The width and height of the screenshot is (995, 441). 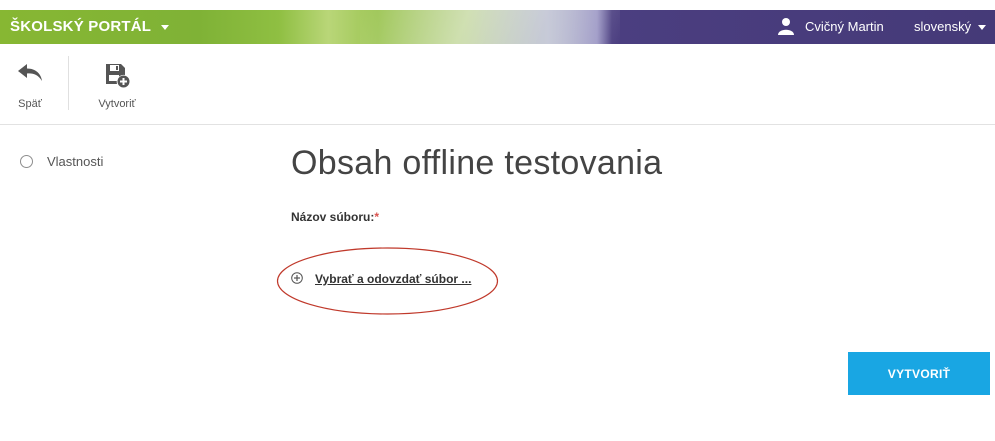 What do you see at coordinates (490, 27) in the screenshot?
I see `top-bar-decoration` at bounding box center [490, 27].